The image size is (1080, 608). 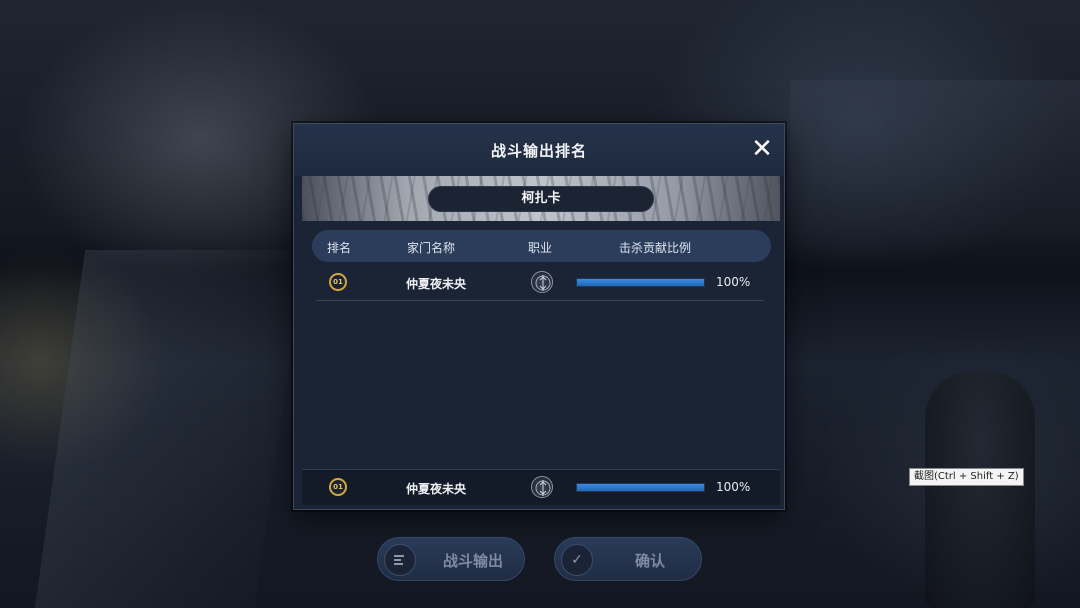 I want to click on header-rank: 排名, so click(x=339, y=248).